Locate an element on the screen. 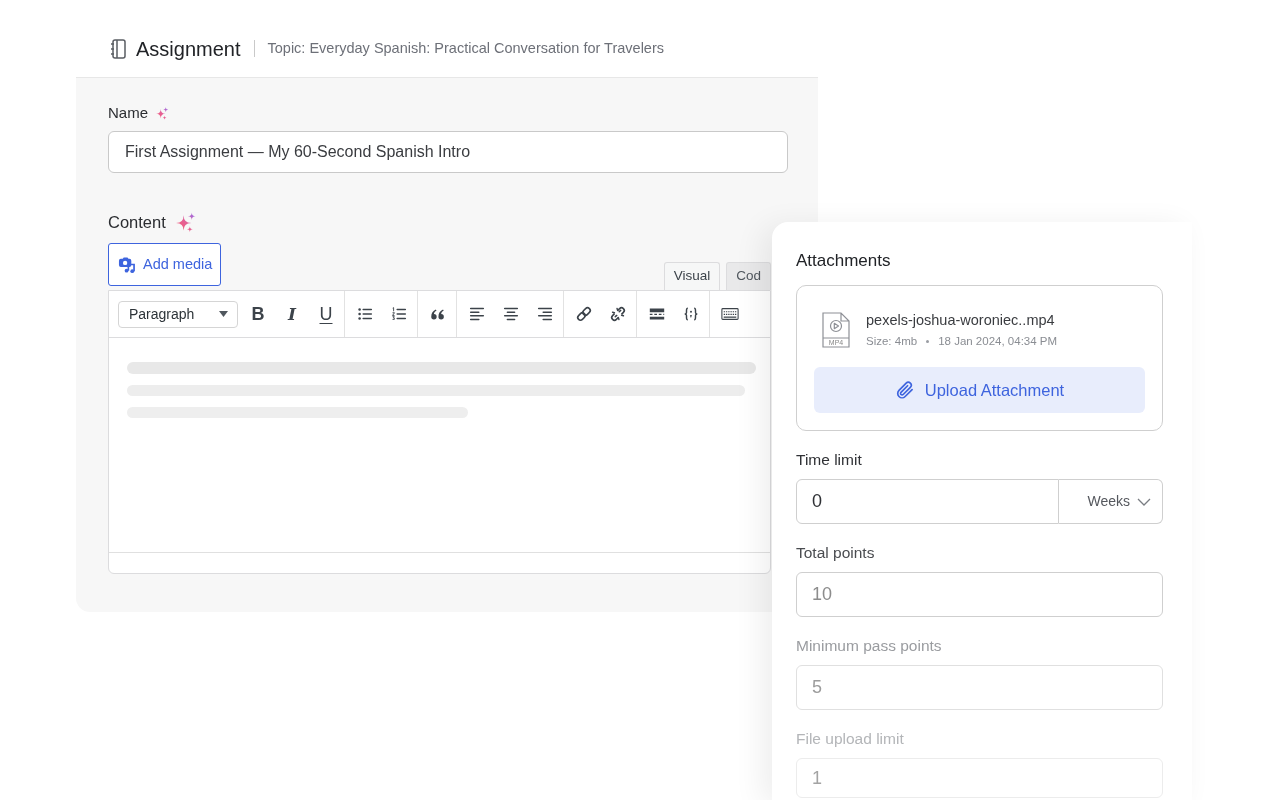 The height and width of the screenshot is (800, 1264). media-icon is located at coordinates (127, 264).